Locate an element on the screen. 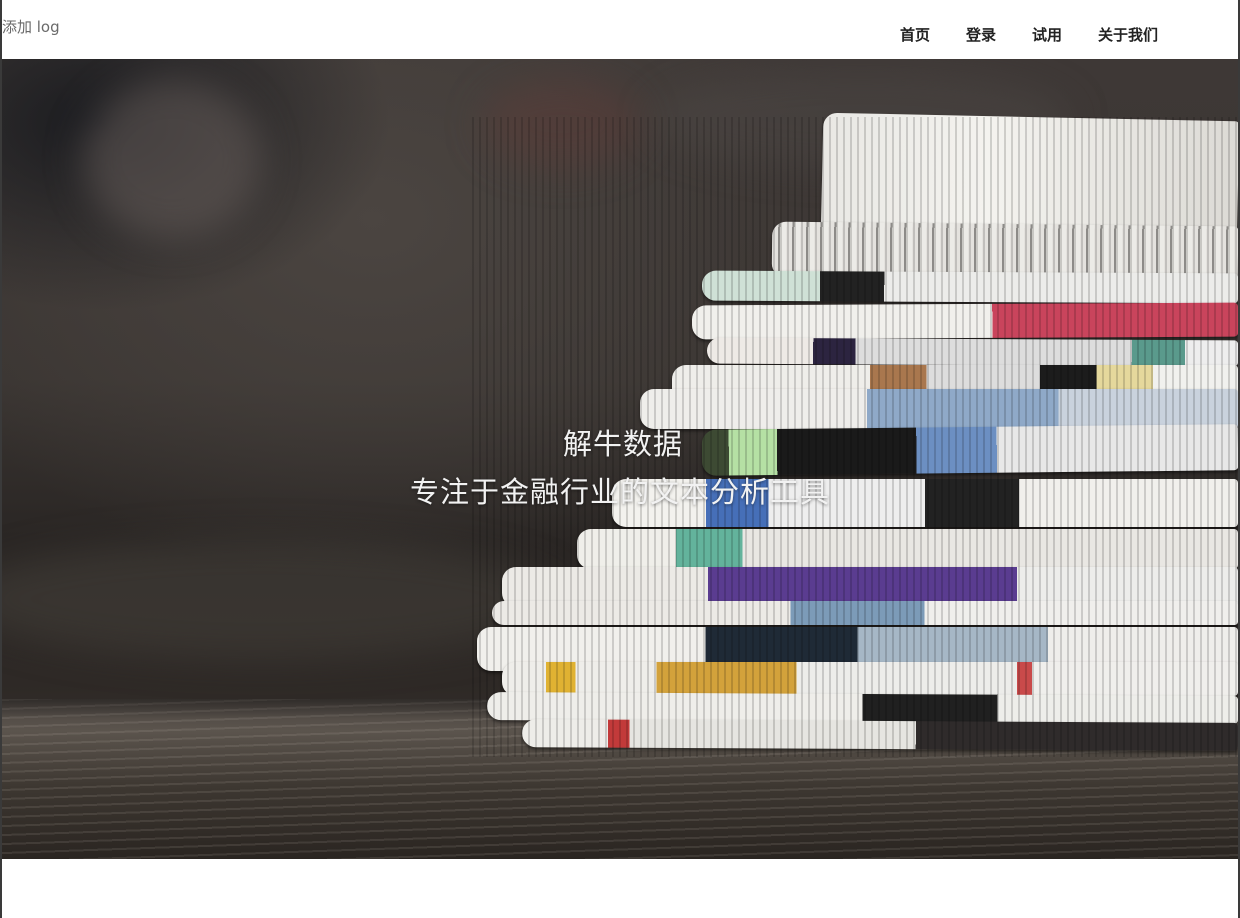 The image size is (1240, 918). nav-item-about: 关于我们 is located at coordinates (1128, 34).